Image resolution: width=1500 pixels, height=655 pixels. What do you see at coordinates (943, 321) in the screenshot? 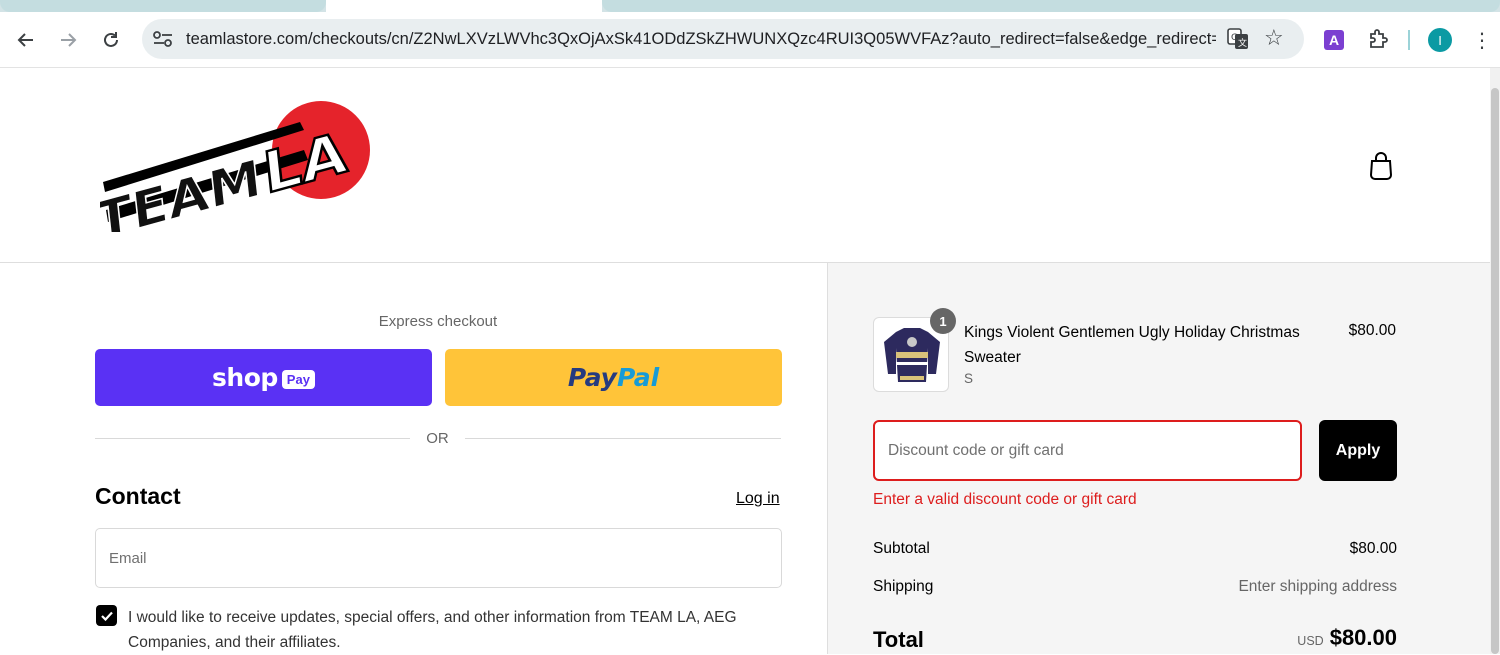
I see `quantity-badge: 1` at bounding box center [943, 321].